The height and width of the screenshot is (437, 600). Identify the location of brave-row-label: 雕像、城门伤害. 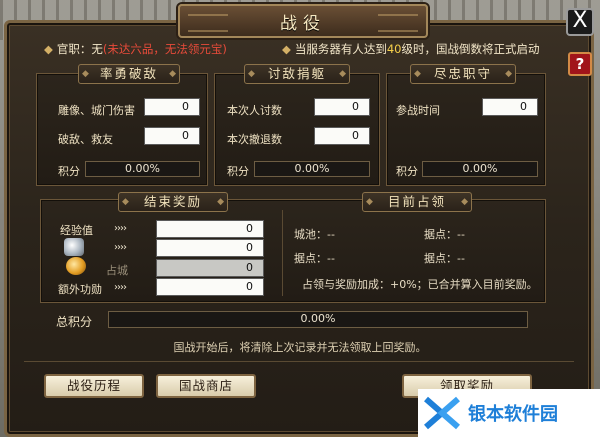
(96, 110).